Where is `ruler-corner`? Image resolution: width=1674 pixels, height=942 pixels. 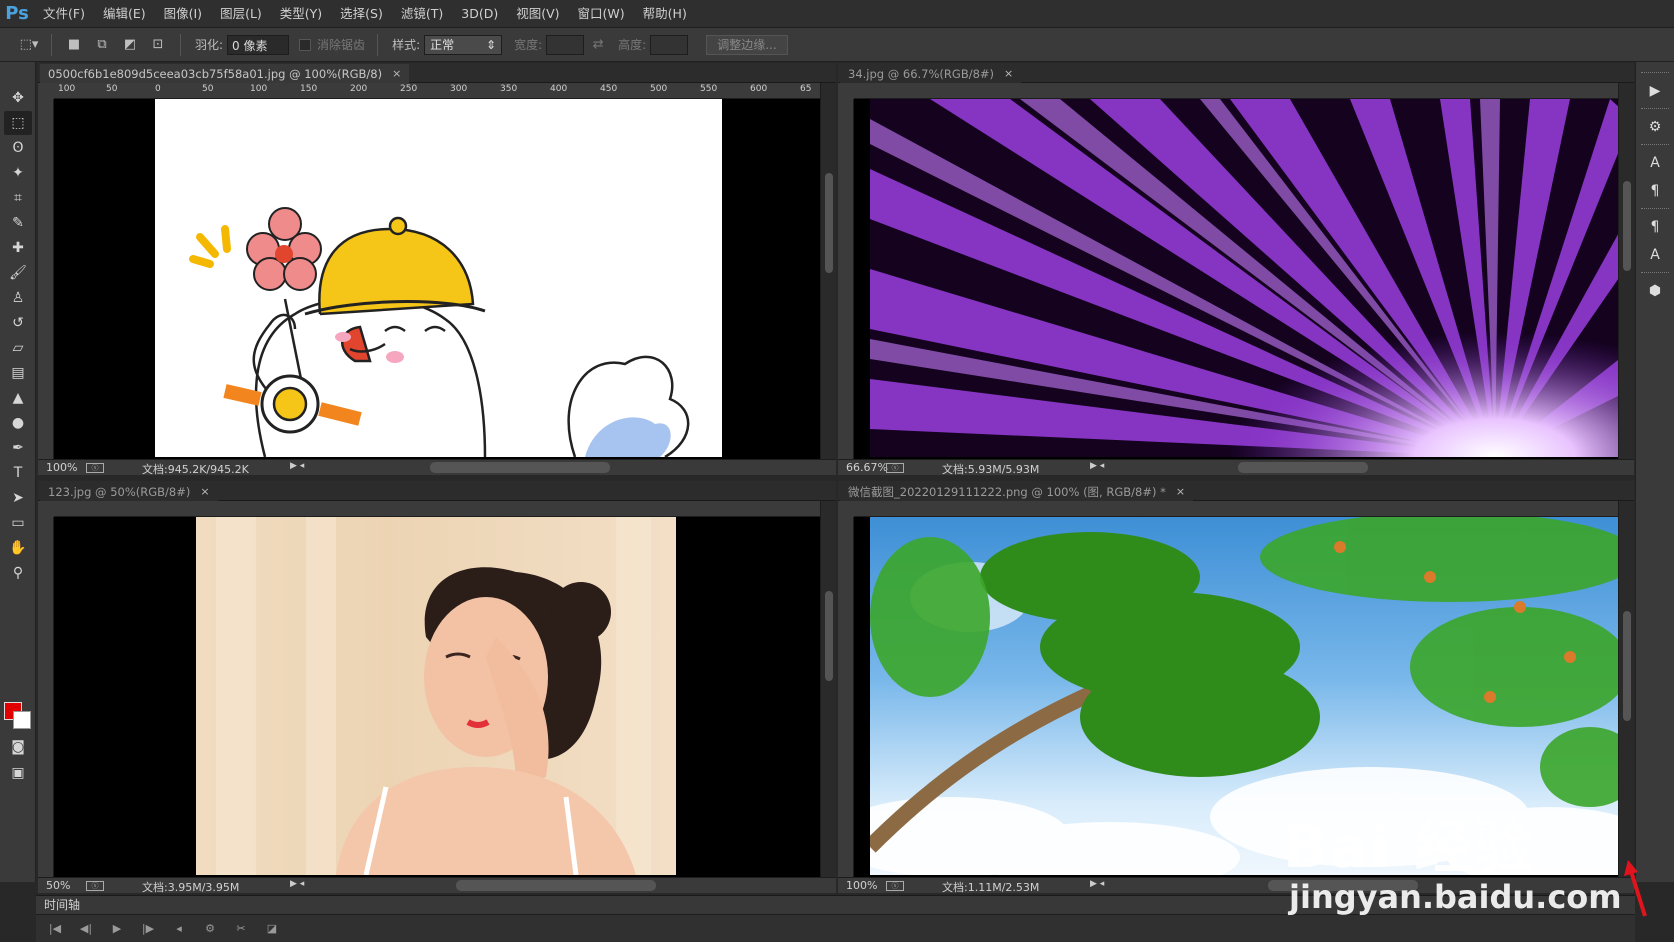 ruler-corner is located at coordinates (846, 91).